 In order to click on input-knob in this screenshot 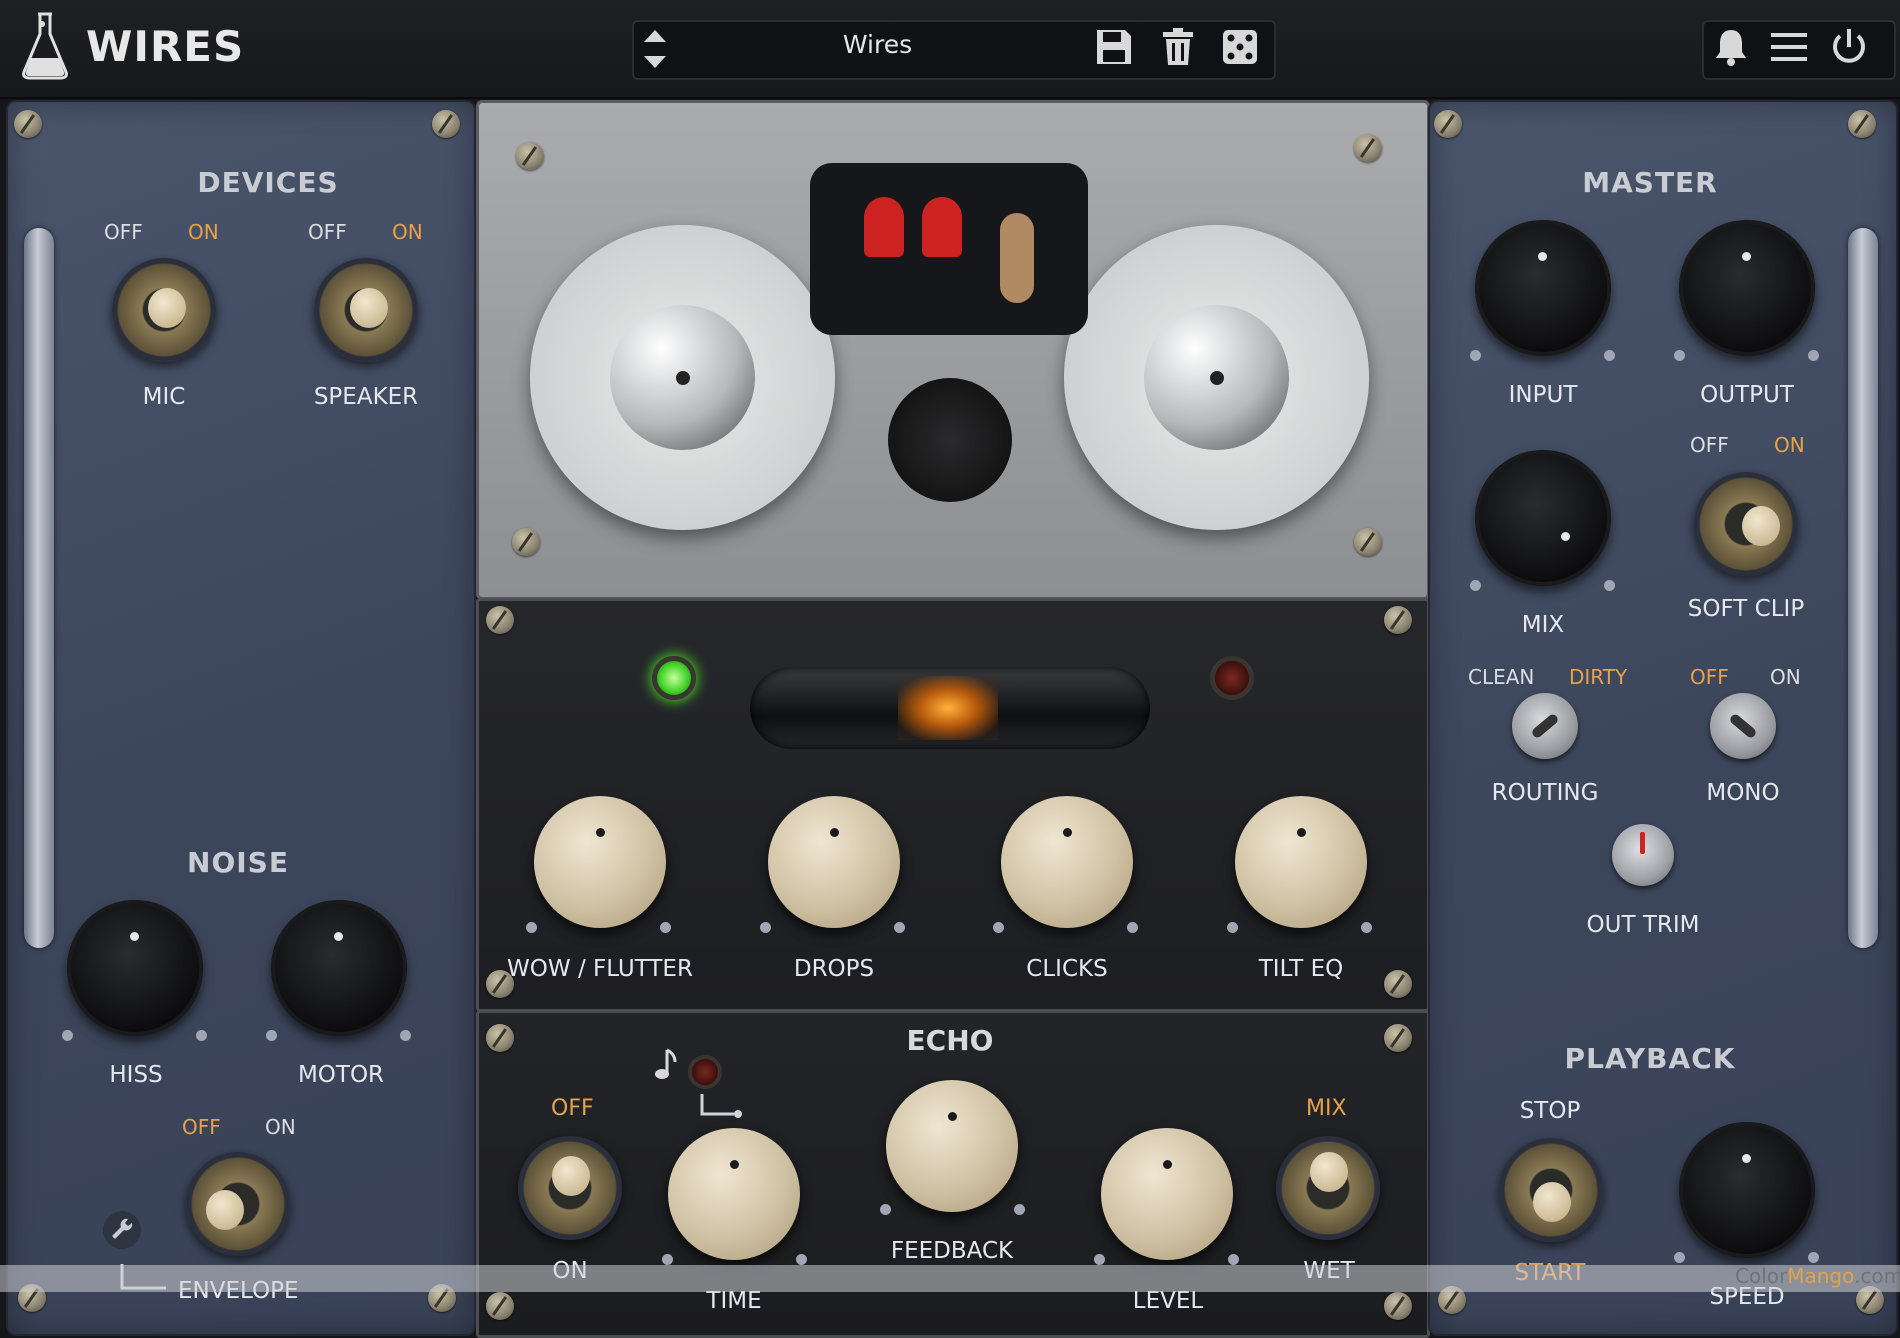, I will do `click(1543, 288)`.